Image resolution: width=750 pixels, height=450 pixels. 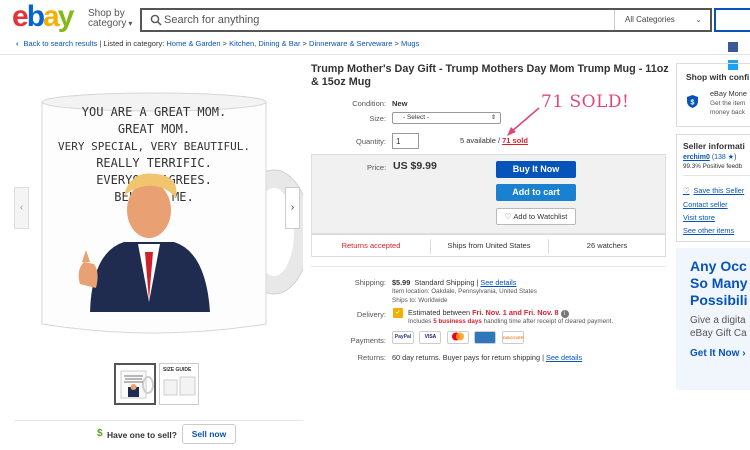 I want to click on visa-icon: VISA, so click(x=430, y=337).